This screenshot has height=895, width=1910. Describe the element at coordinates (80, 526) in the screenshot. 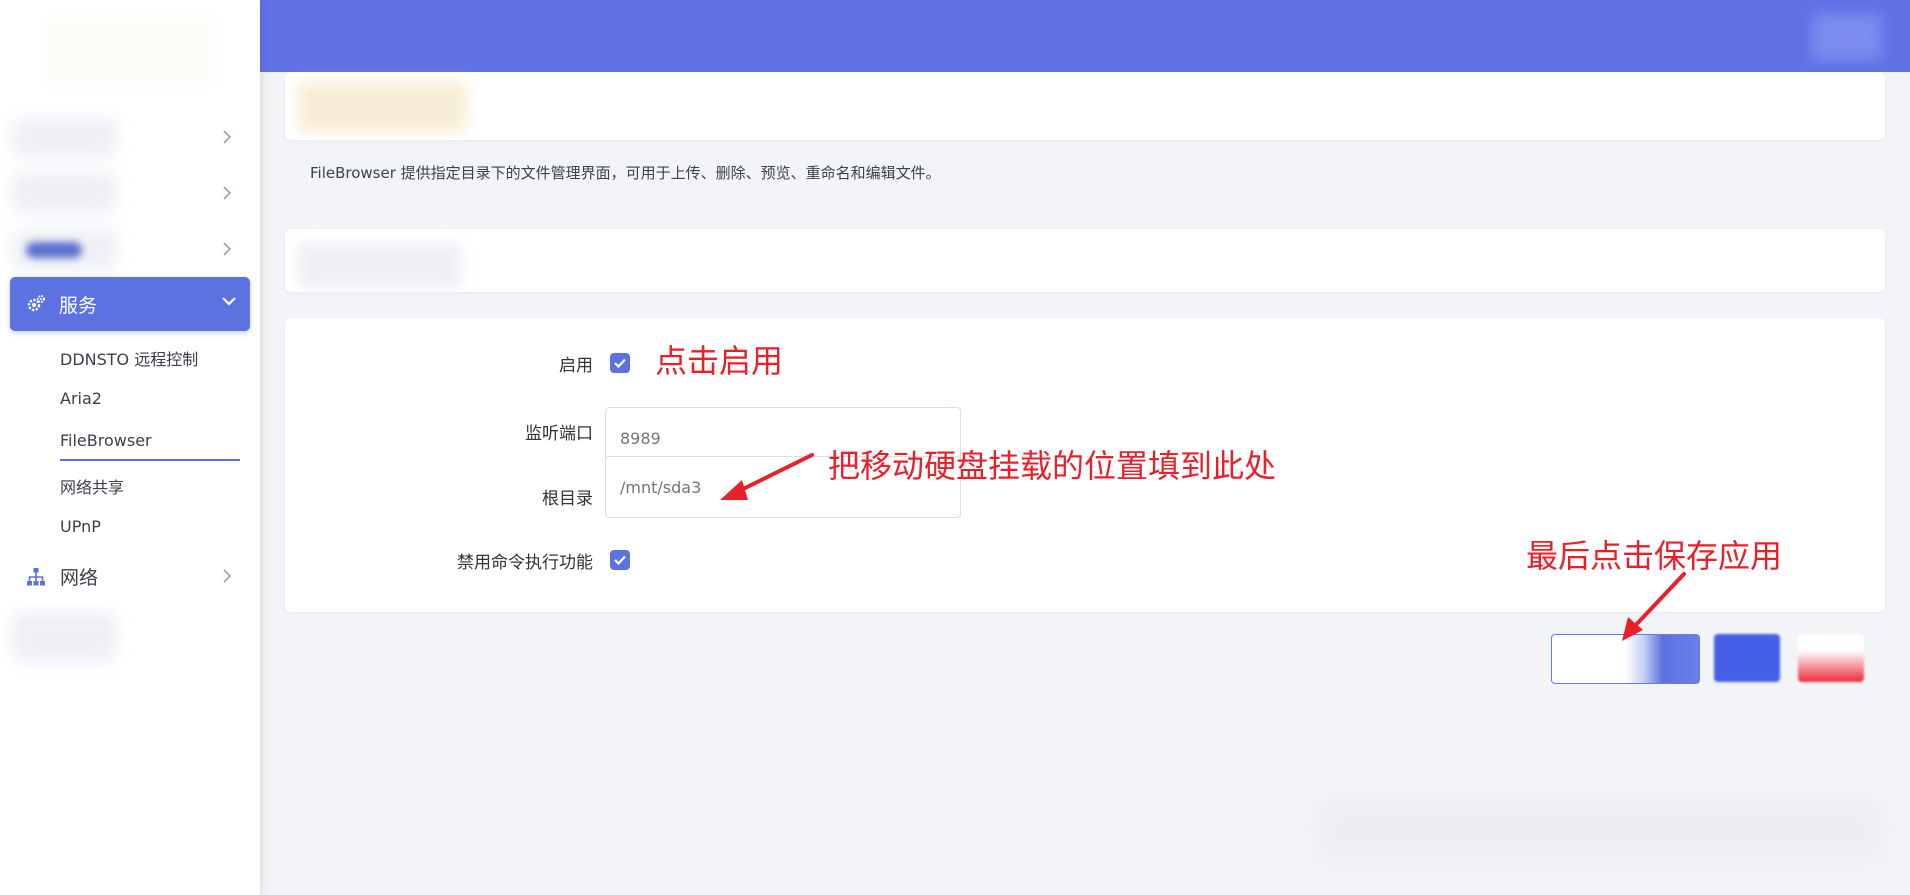

I see `sidebar-subitem-upnp: UPnP` at that location.